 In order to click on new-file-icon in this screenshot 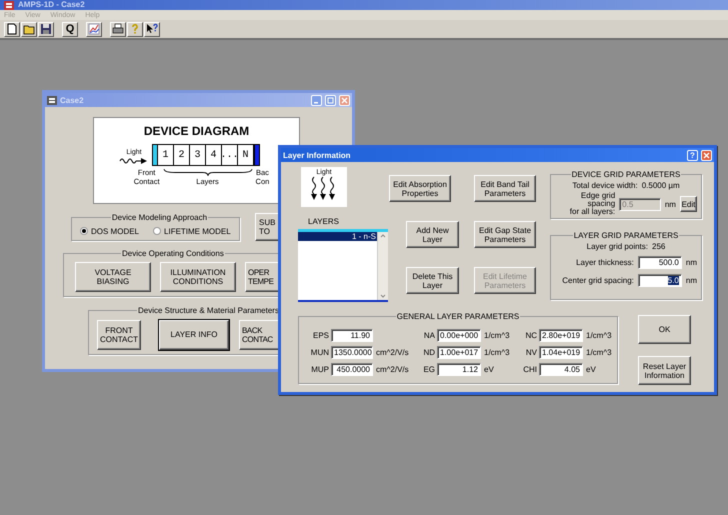, I will do `click(12, 29)`.